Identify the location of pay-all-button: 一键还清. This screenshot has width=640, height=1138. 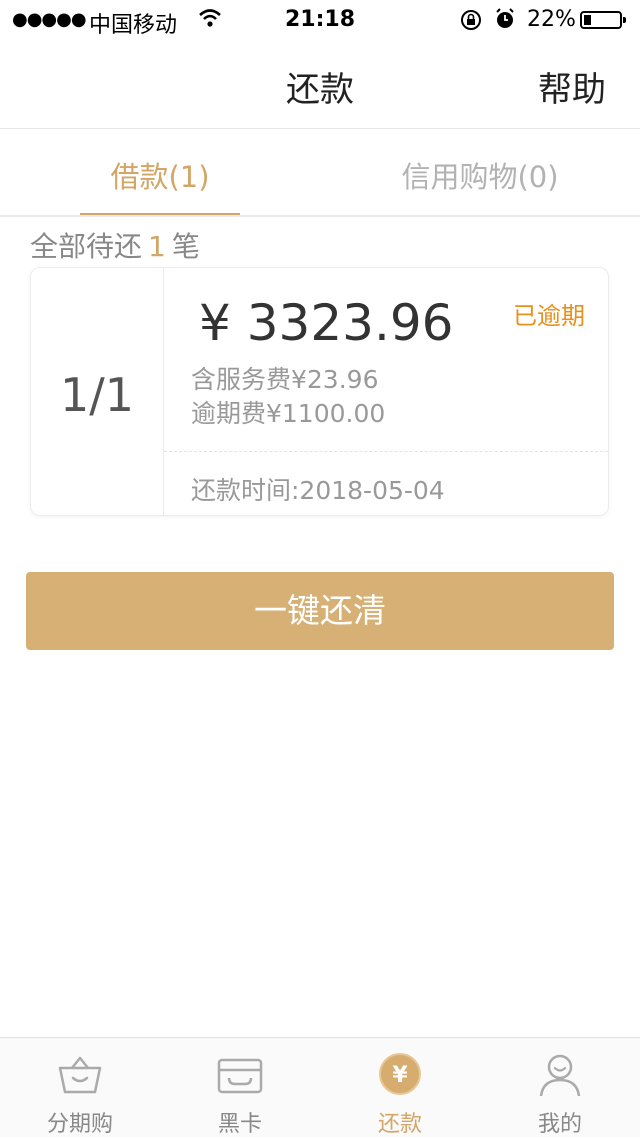
(320, 611).